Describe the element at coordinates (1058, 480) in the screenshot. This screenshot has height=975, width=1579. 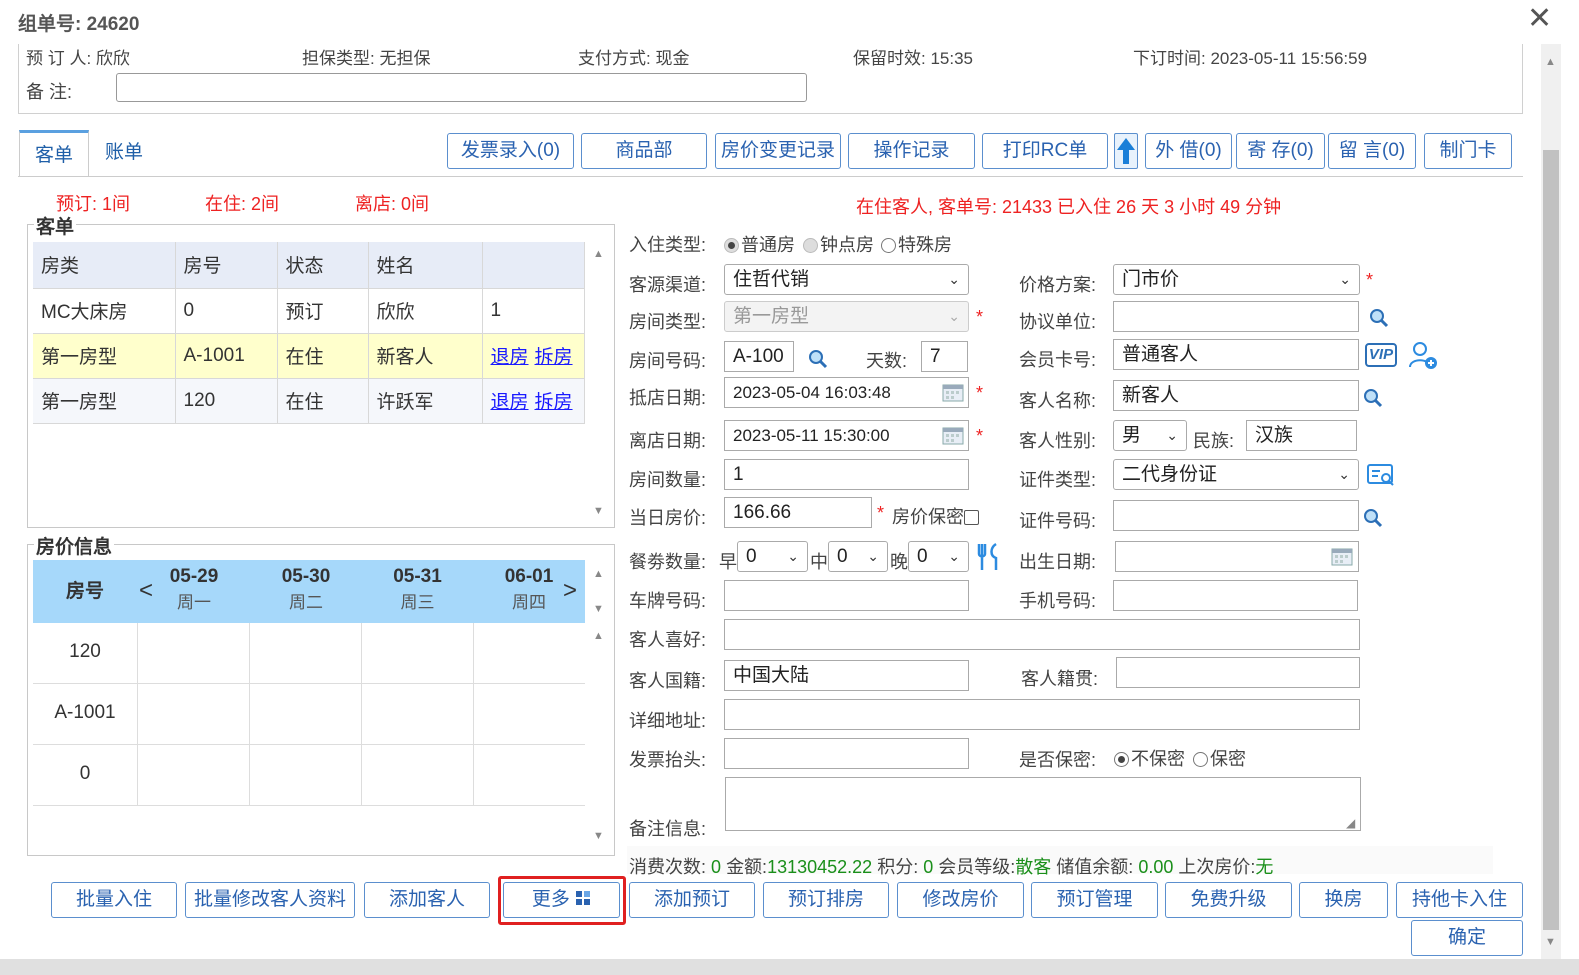
I see `id-type-label: 证件类型:` at that location.